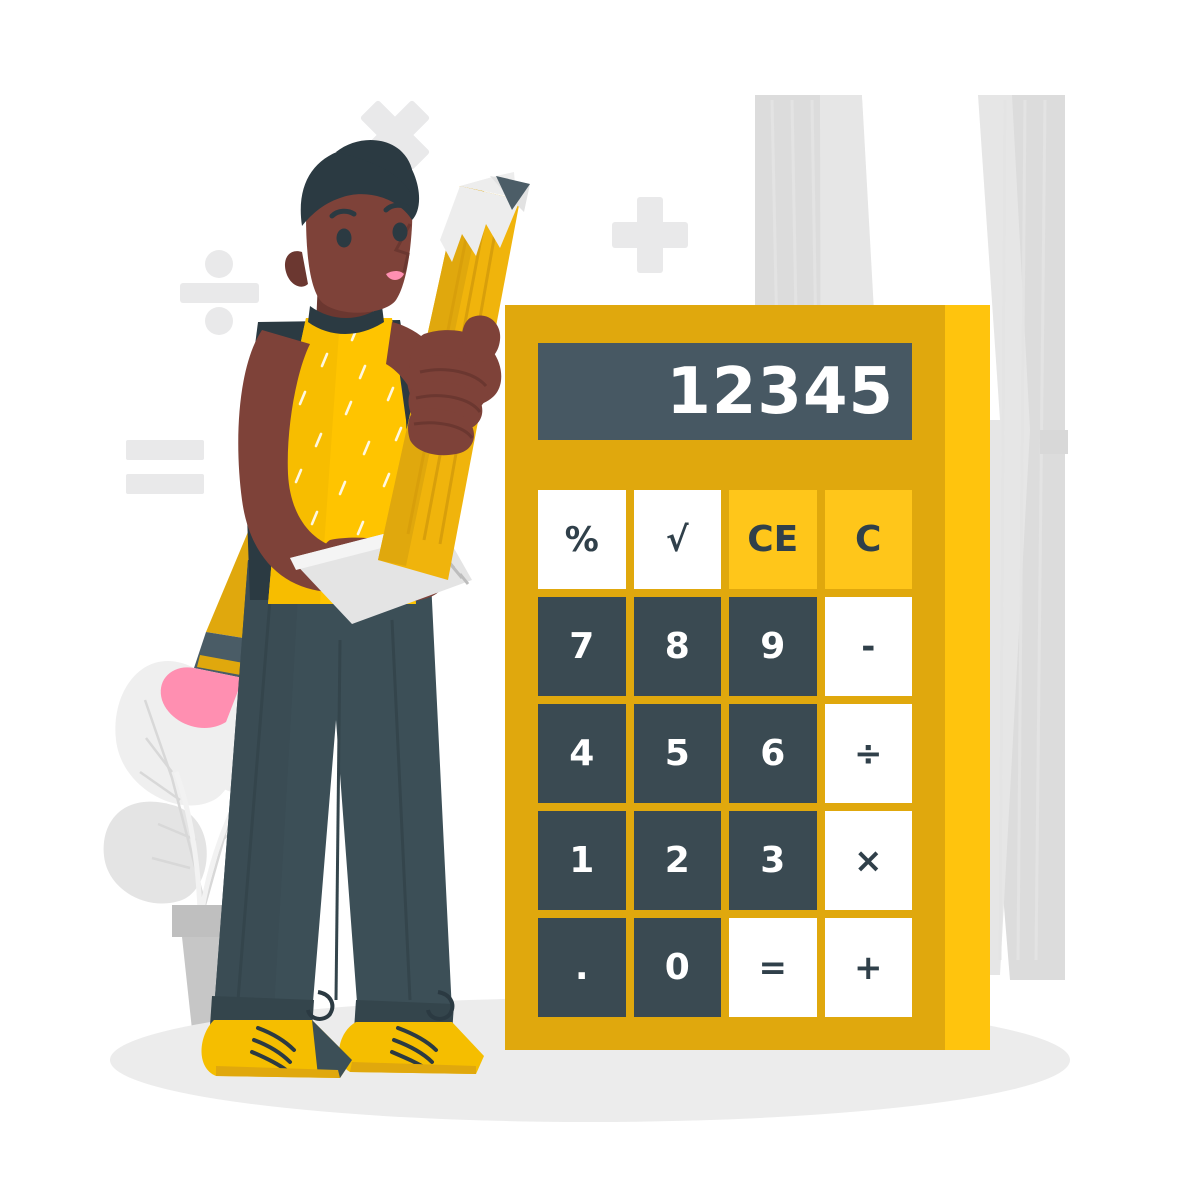 The image size is (1200, 1200). Describe the element at coordinates (773, 539) in the screenshot. I see `key-clear-entry: CE` at that location.